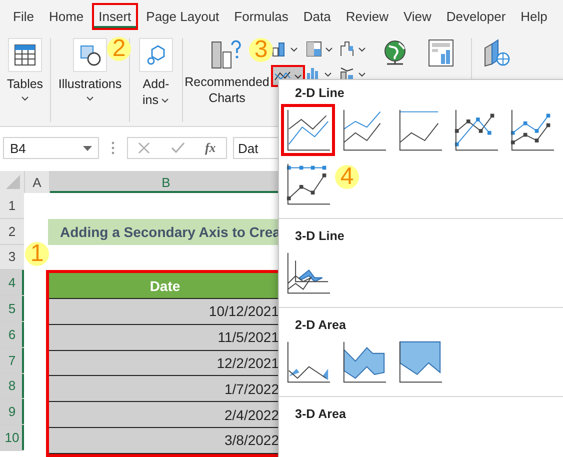 This screenshot has height=457, width=563. What do you see at coordinates (182, 16) in the screenshot?
I see `menu-tab: Page Layout` at bounding box center [182, 16].